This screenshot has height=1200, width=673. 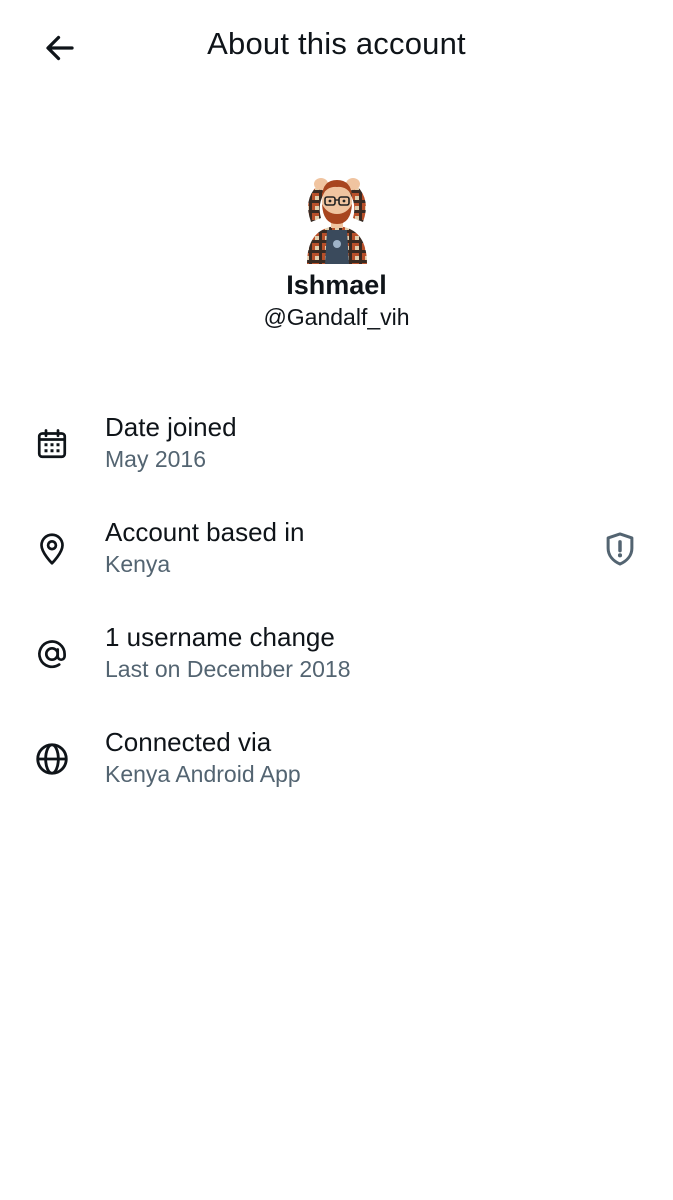 What do you see at coordinates (171, 427) in the screenshot?
I see `row-title: Date joined` at bounding box center [171, 427].